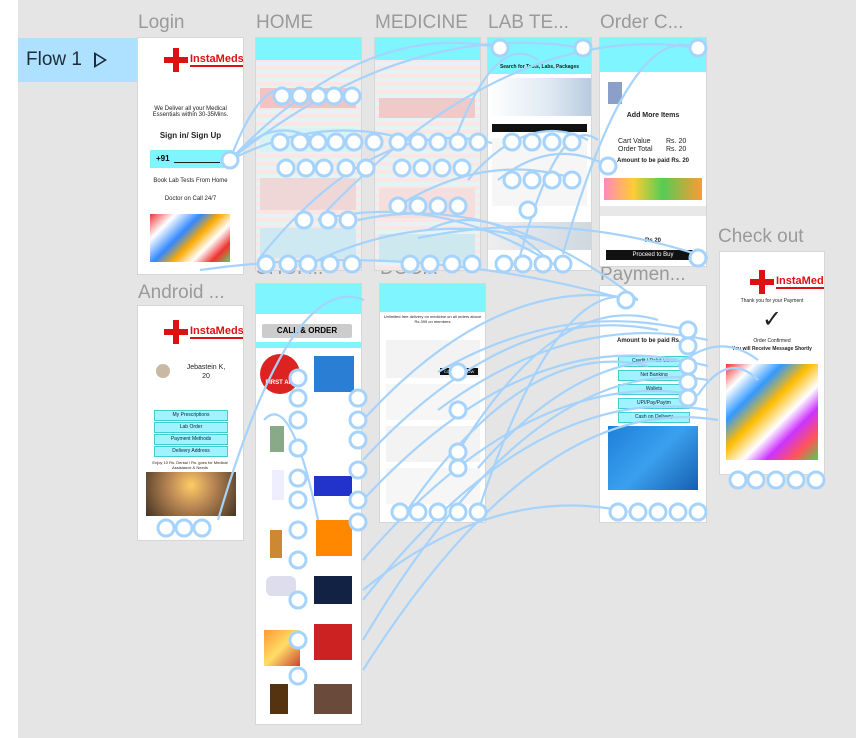  I want to click on shampoo-image, so click(277, 439).